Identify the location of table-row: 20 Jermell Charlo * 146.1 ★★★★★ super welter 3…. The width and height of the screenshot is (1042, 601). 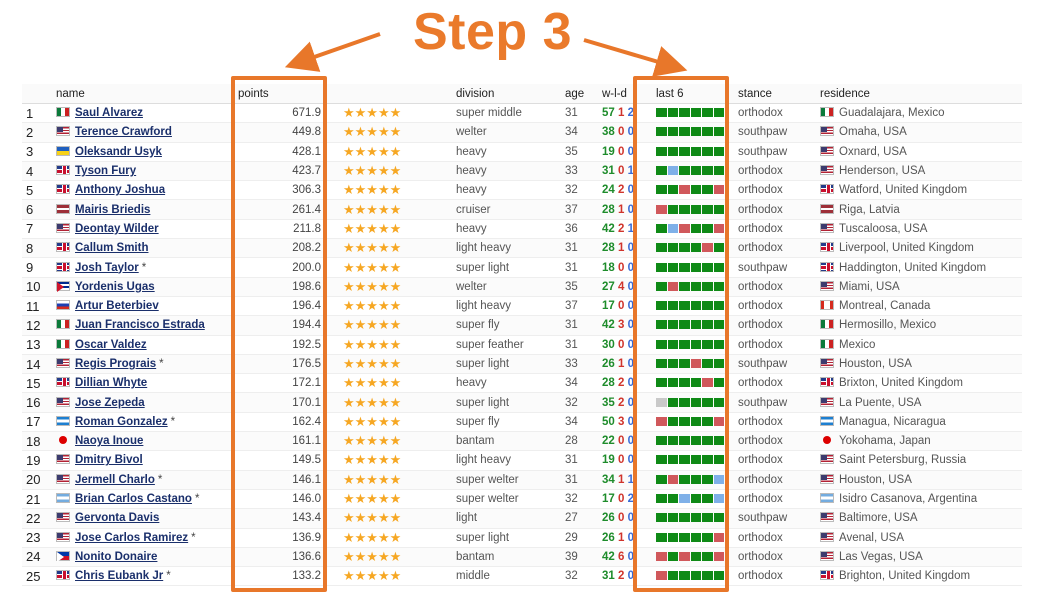
(522, 480).